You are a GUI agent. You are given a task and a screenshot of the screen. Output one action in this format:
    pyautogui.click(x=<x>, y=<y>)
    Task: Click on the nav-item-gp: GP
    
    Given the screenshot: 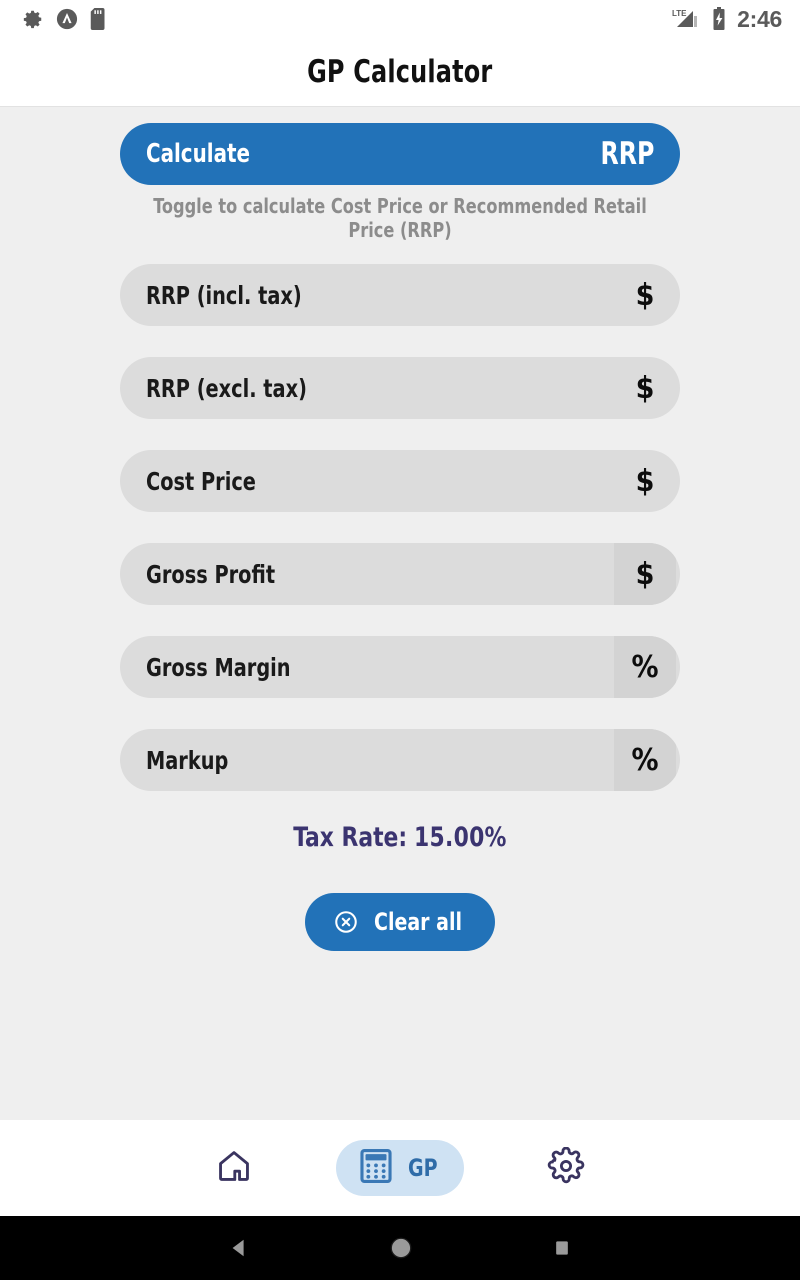 What is the action you would take?
    pyautogui.click(x=400, y=1168)
    